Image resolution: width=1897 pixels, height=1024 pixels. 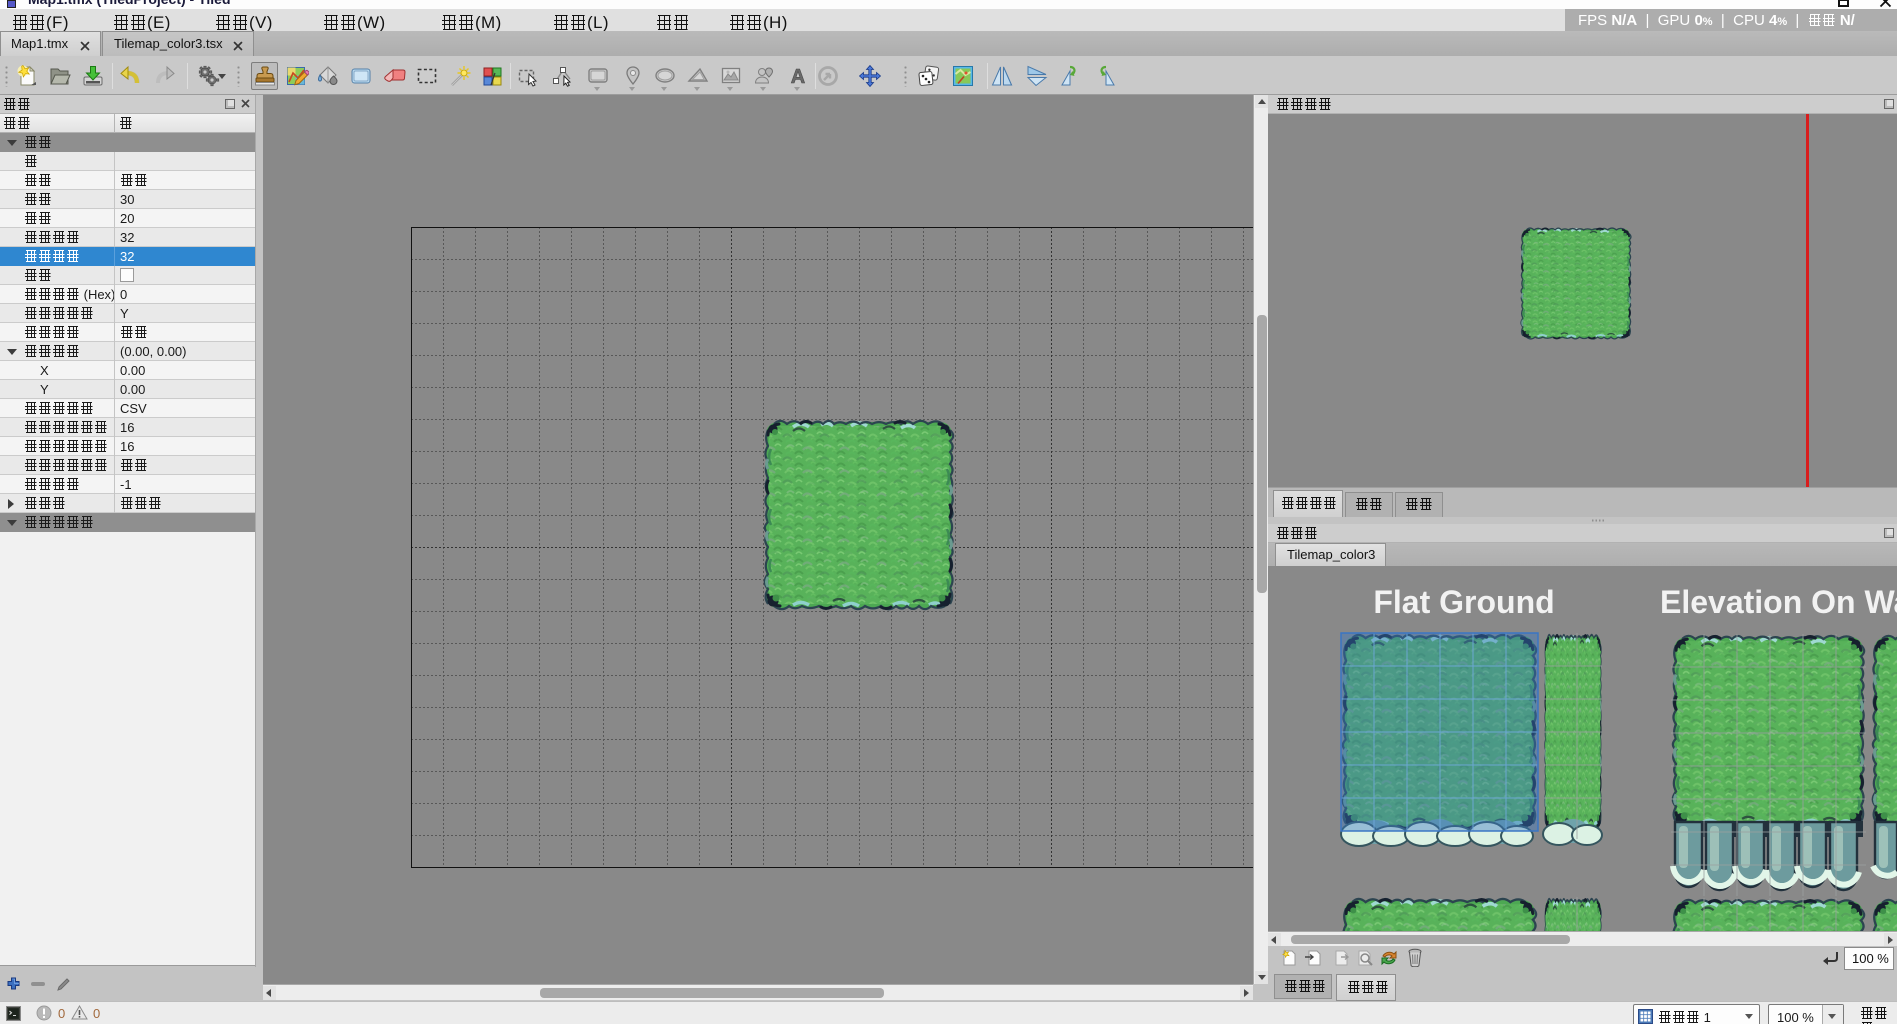 What do you see at coordinates (1778, 602) in the screenshot?
I see `svg-text: Elevation On Wall` at bounding box center [1778, 602].